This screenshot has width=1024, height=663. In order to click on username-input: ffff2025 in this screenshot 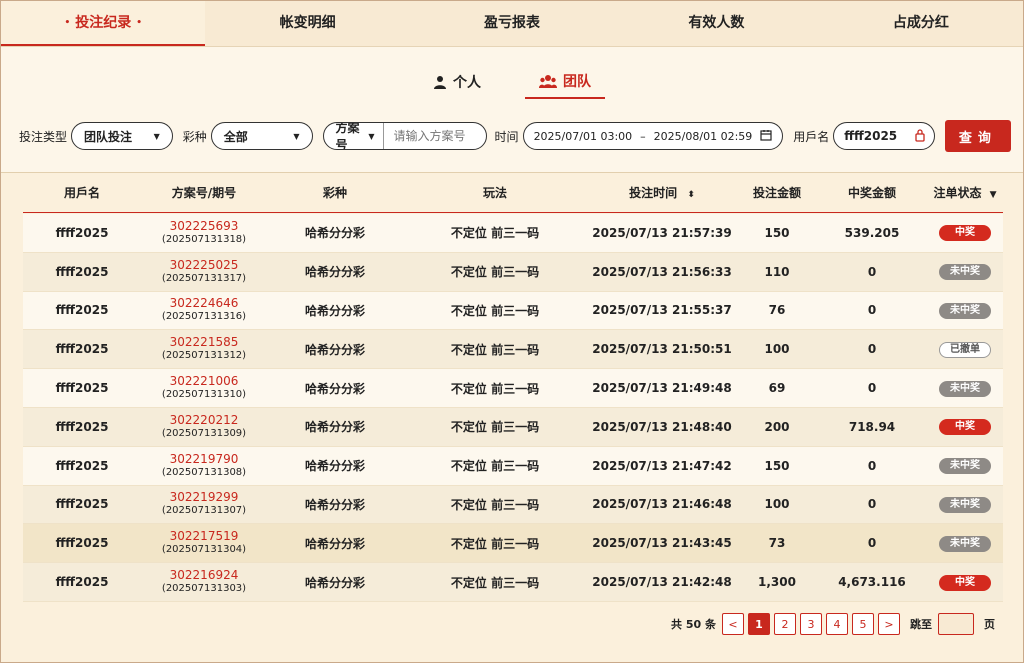, I will do `click(884, 136)`.